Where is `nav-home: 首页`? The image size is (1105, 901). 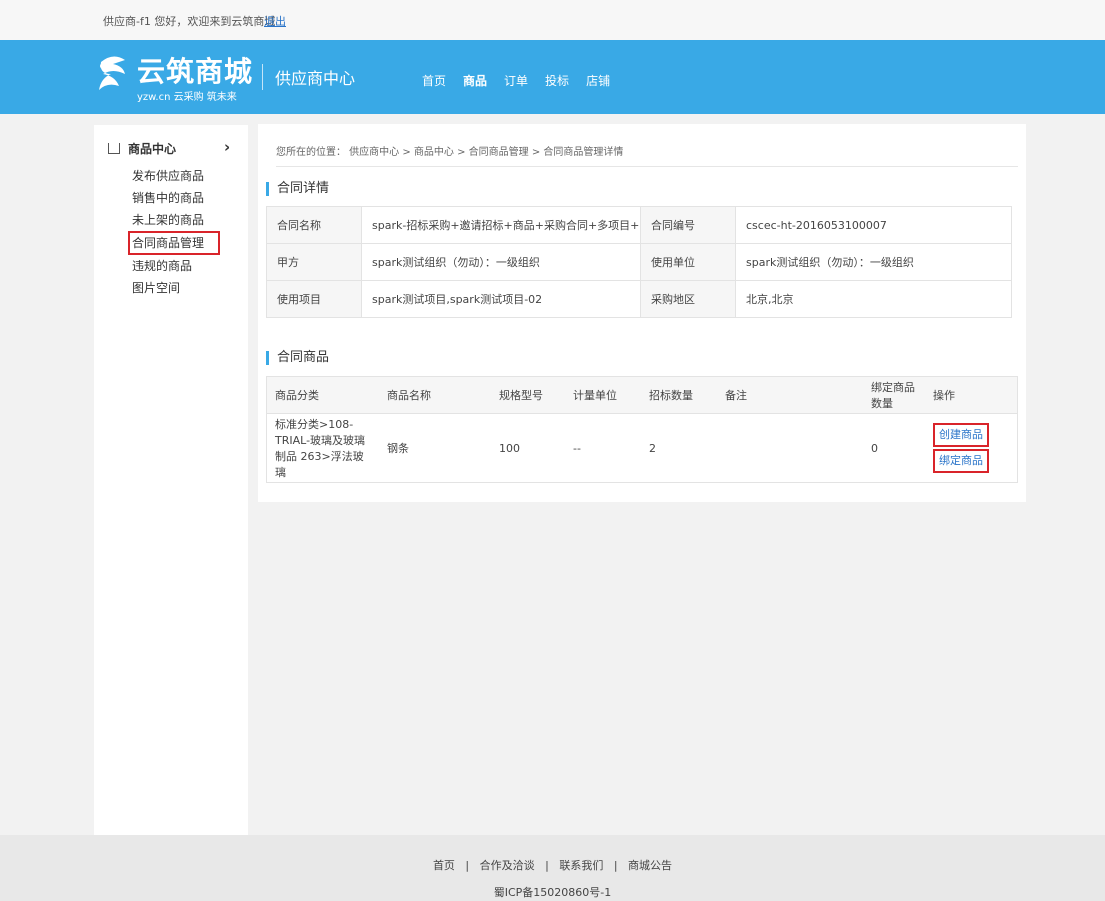 nav-home: 首页 is located at coordinates (434, 80).